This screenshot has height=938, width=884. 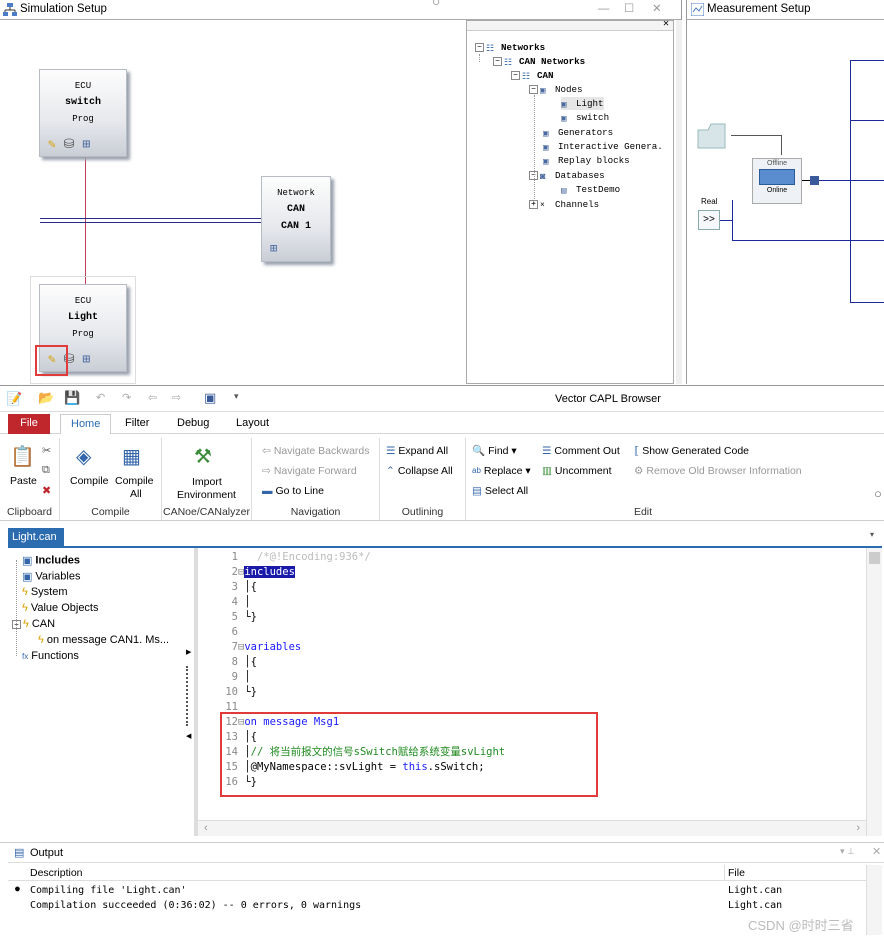 I want to click on uncomment-button: ▥ Uncomment, so click(x=577, y=471).